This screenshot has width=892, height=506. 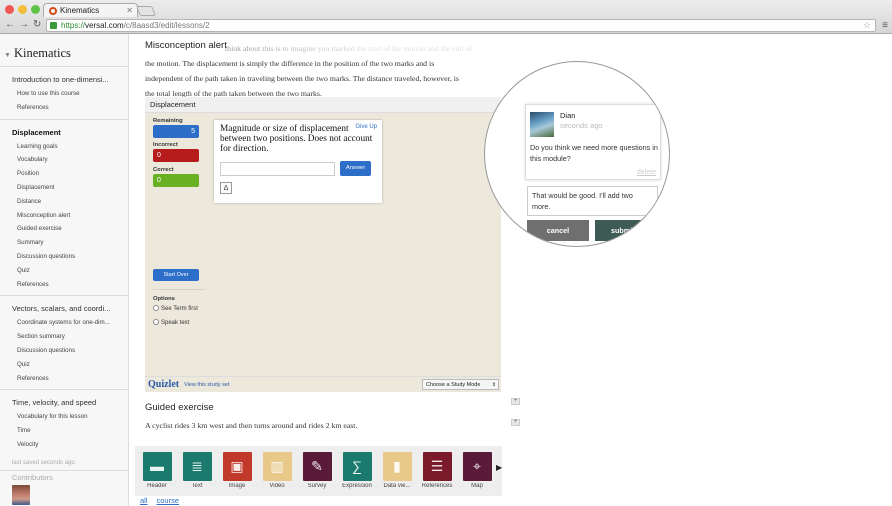 I want to click on sidebar-item: Displacement, so click(x=62, y=188).